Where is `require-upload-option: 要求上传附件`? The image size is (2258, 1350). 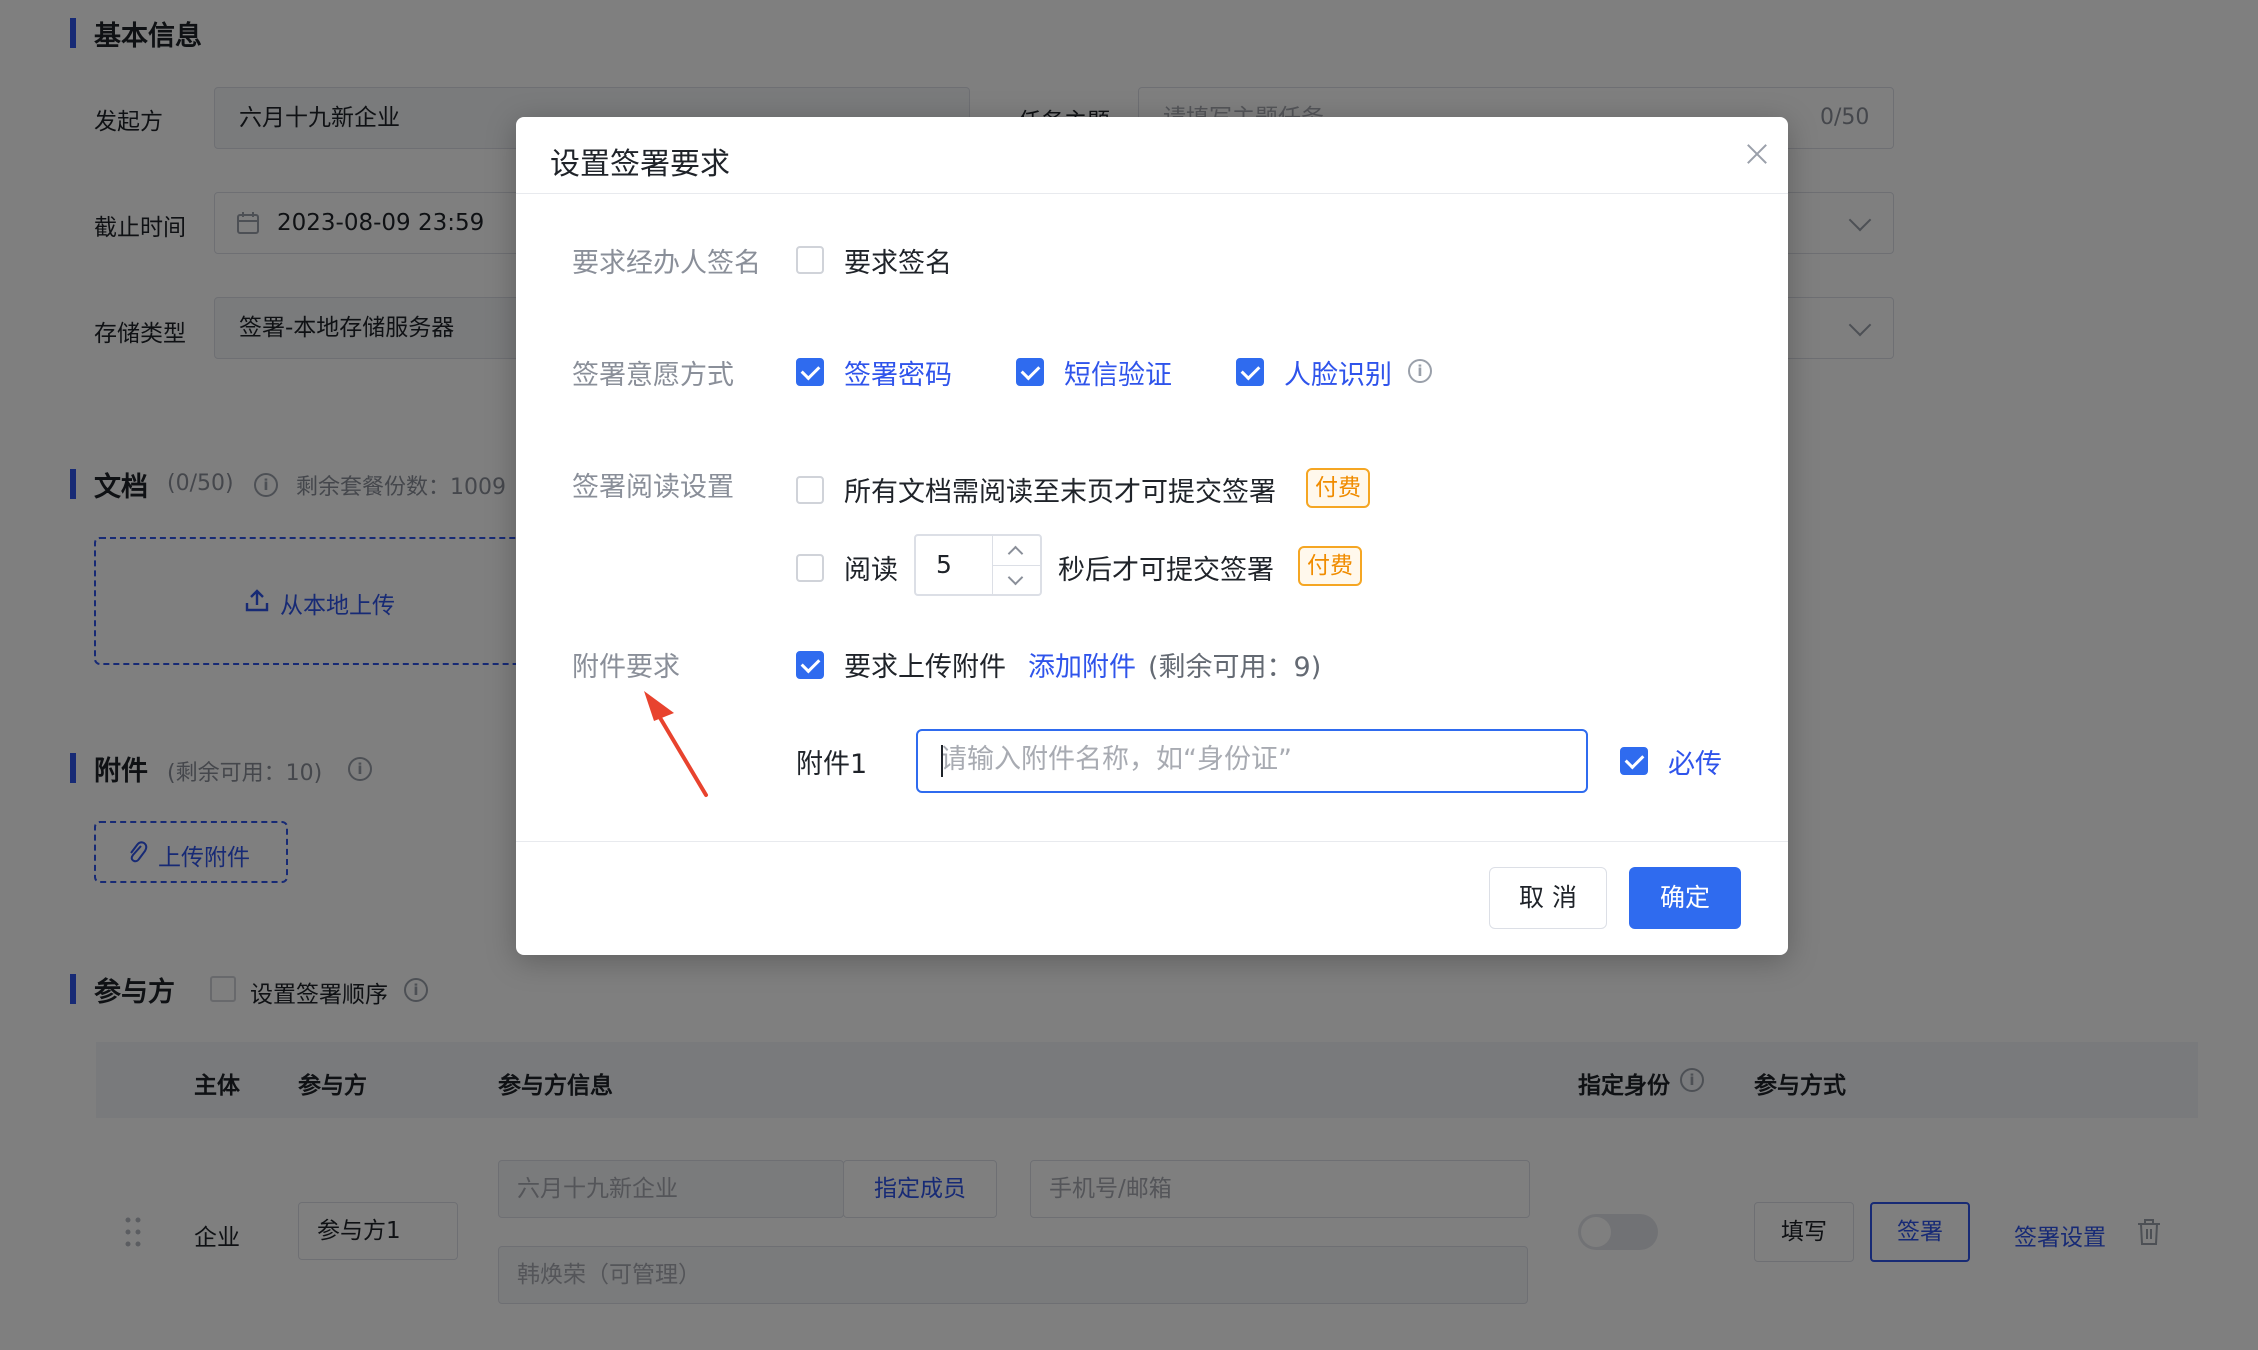
require-upload-option: 要求上传附件 is located at coordinates (925, 664).